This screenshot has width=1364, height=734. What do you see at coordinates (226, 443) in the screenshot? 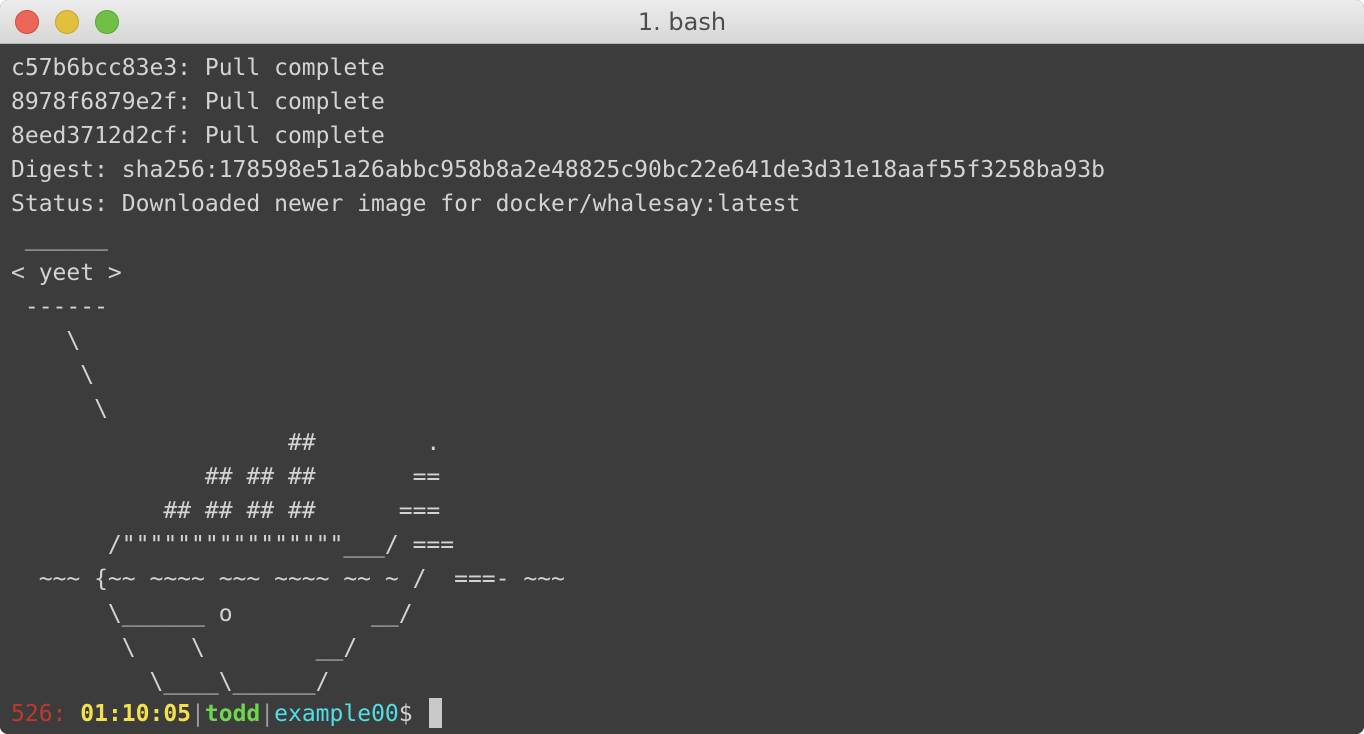
I see `output-line: ## .` at bounding box center [226, 443].